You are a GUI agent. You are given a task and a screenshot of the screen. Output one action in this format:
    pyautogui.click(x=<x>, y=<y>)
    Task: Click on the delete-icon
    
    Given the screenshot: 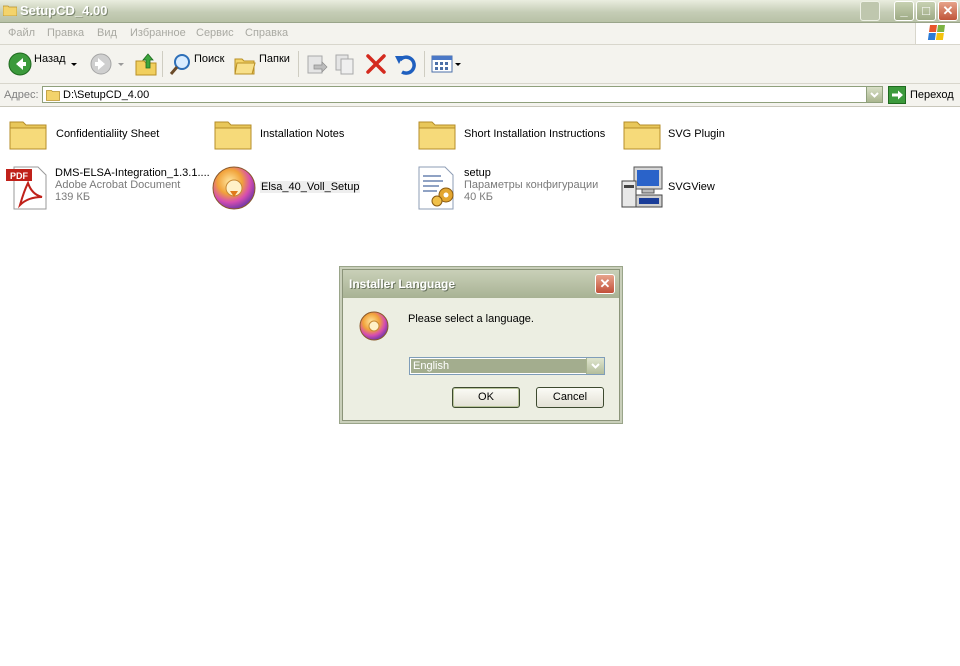 What is the action you would take?
    pyautogui.click(x=376, y=64)
    